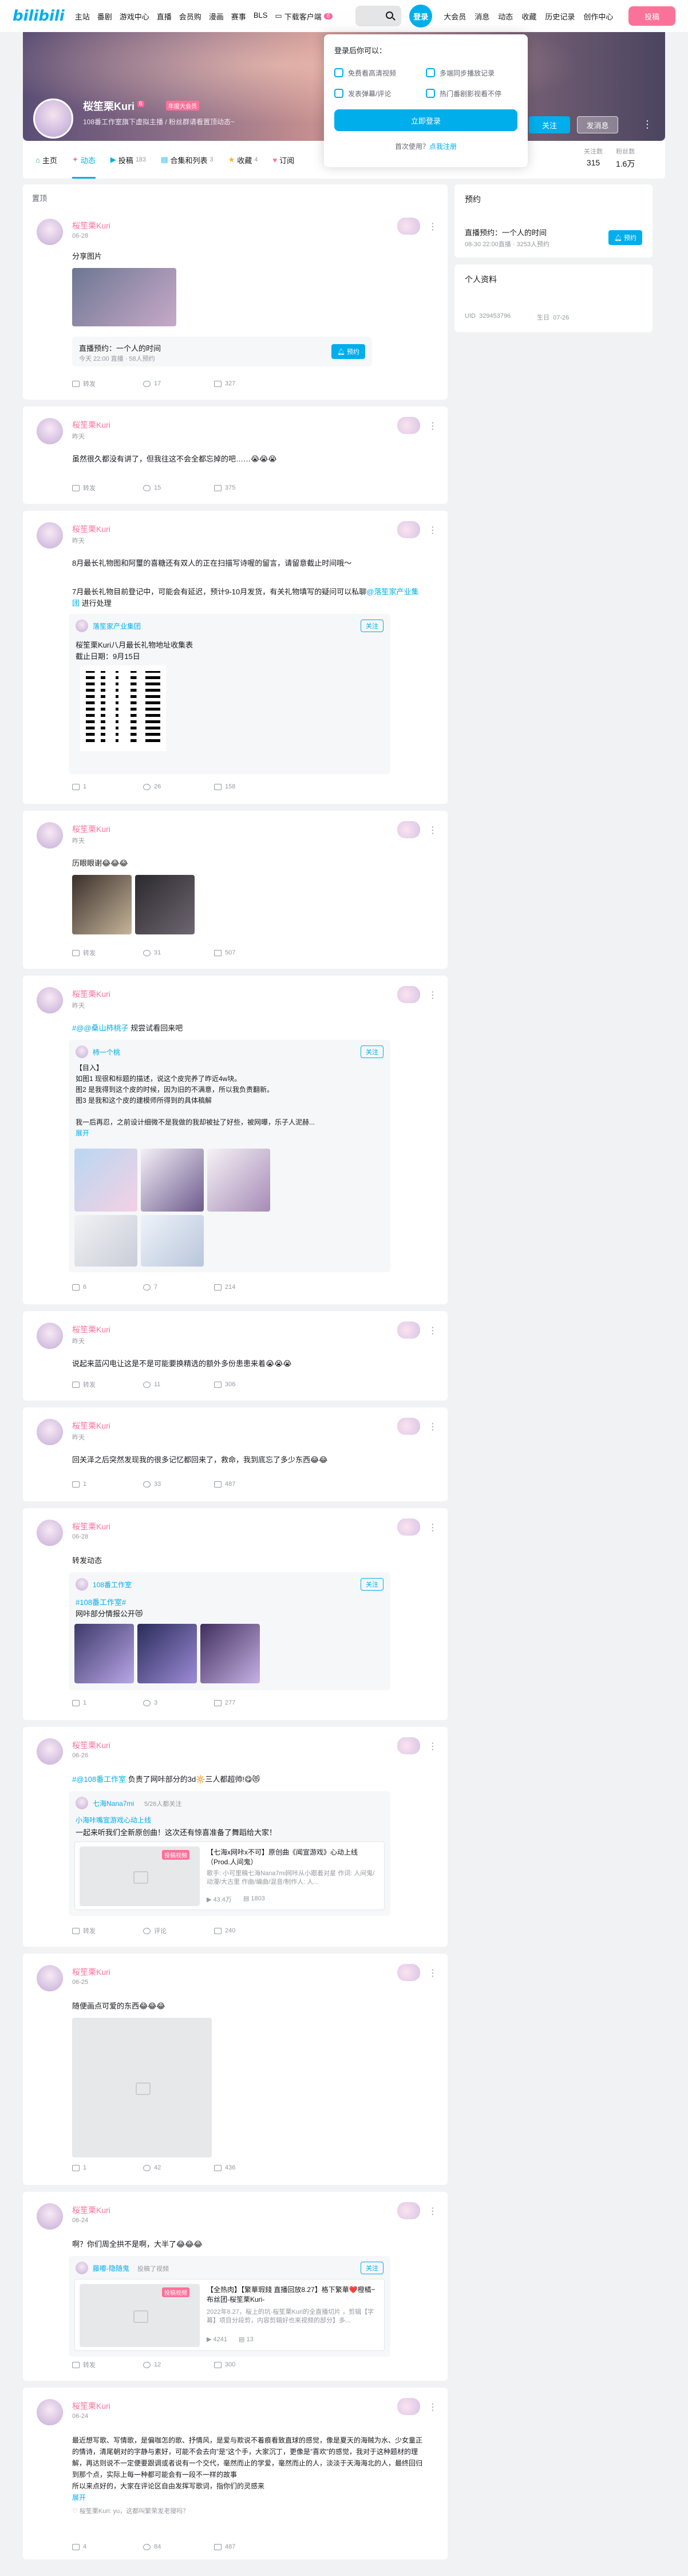  What do you see at coordinates (156, 2167) in the screenshot?
I see `comment-button: 42` at bounding box center [156, 2167].